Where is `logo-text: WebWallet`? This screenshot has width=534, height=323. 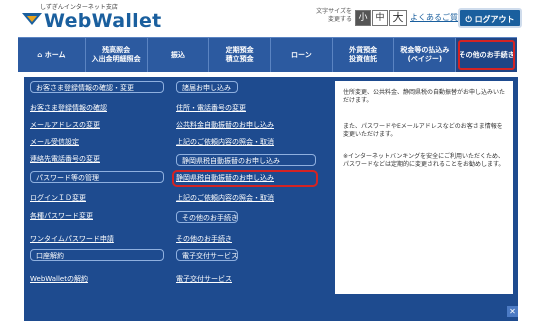
logo-text: WebWallet is located at coordinates (103, 21).